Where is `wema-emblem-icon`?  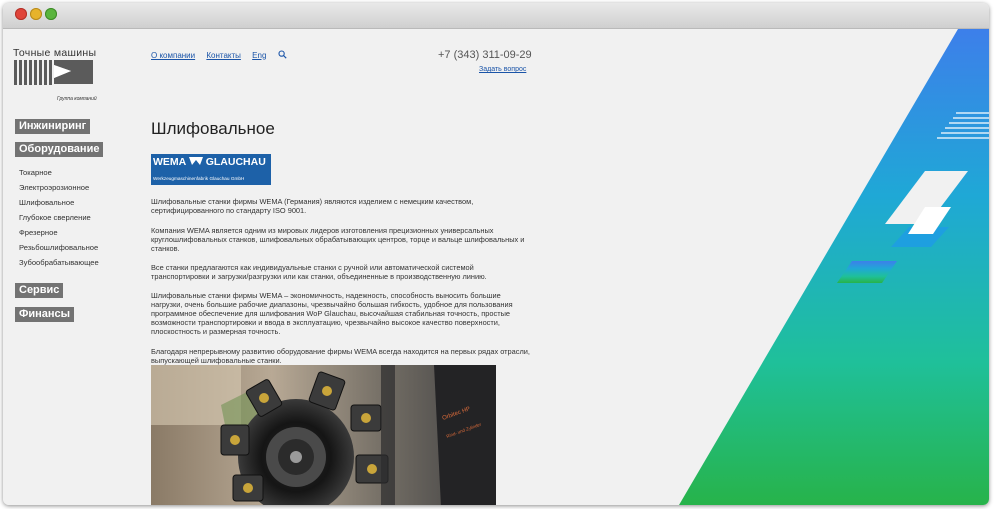
wema-emblem-icon is located at coordinates (195, 161).